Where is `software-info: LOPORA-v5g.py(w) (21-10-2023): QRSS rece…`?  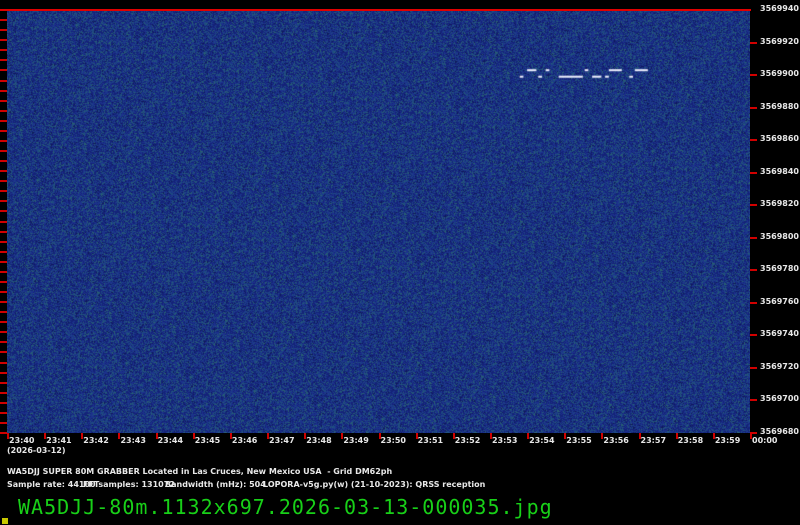
software-info: LOPORA-v5g.py(w) (21-10-2023): QRSS rece… is located at coordinates (374, 484).